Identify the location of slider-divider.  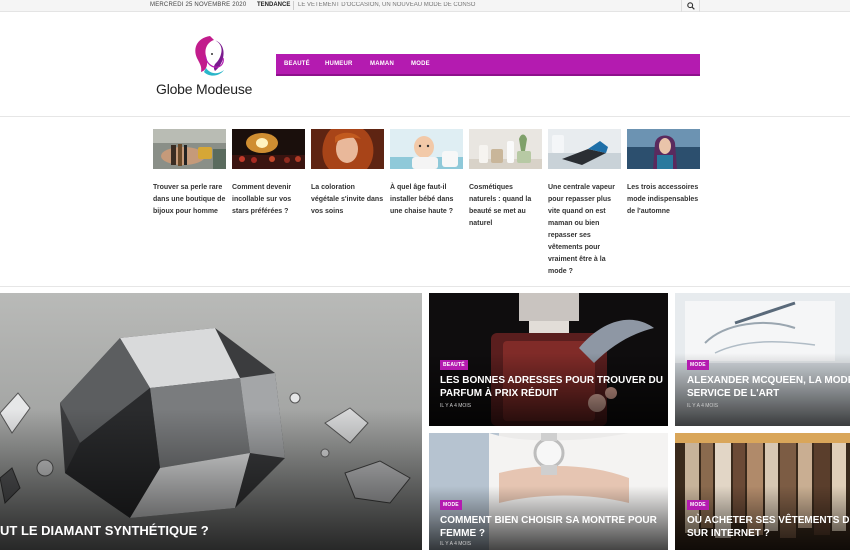
(425, 286).